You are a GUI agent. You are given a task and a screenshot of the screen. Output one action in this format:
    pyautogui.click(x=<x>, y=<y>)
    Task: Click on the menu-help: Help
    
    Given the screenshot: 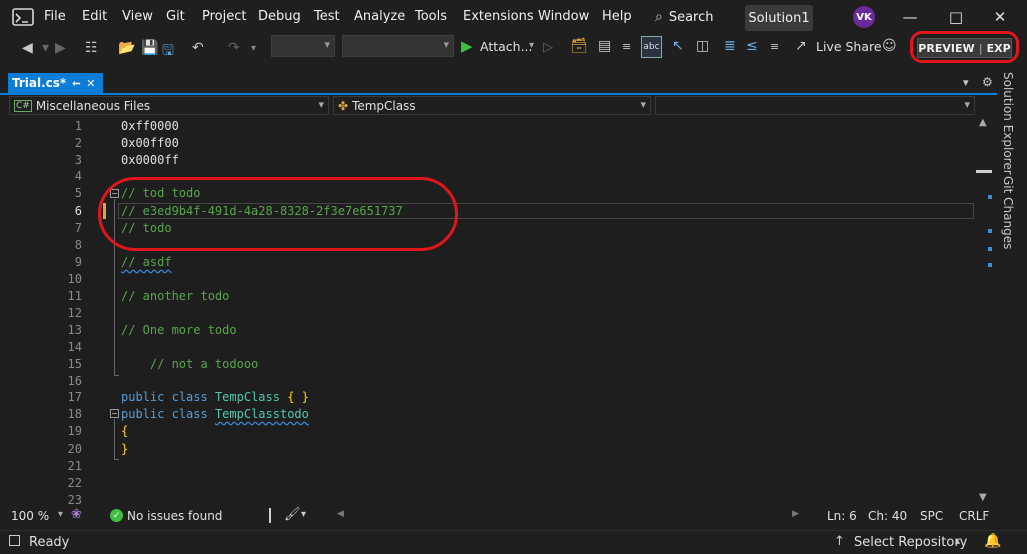 What is the action you would take?
    pyautogui.click(x=617, y=16)
    